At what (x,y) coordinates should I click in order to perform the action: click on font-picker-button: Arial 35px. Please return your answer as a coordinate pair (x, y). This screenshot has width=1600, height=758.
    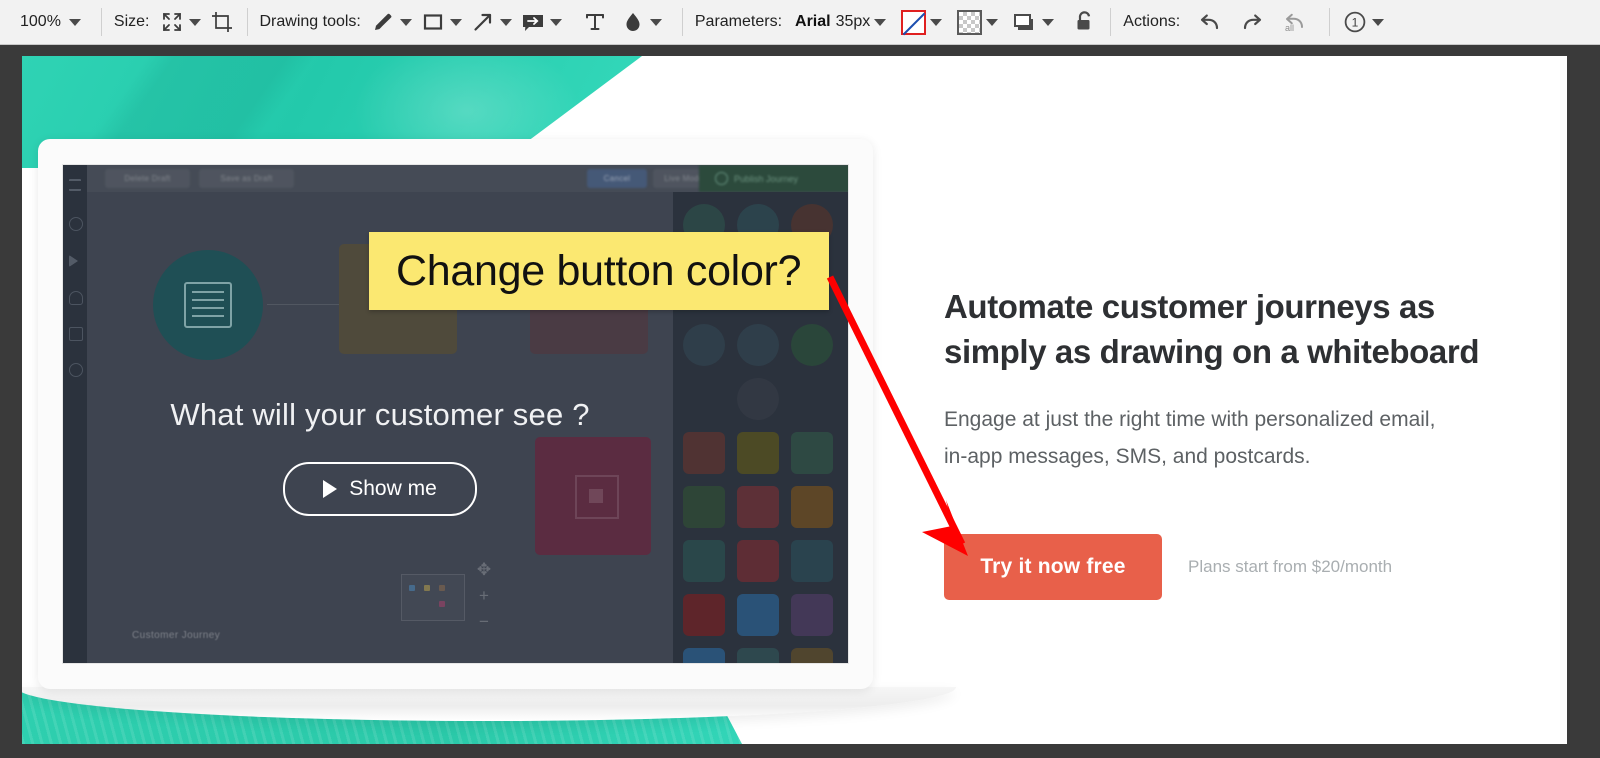
    Looking at the image, I should click on (832, 22).